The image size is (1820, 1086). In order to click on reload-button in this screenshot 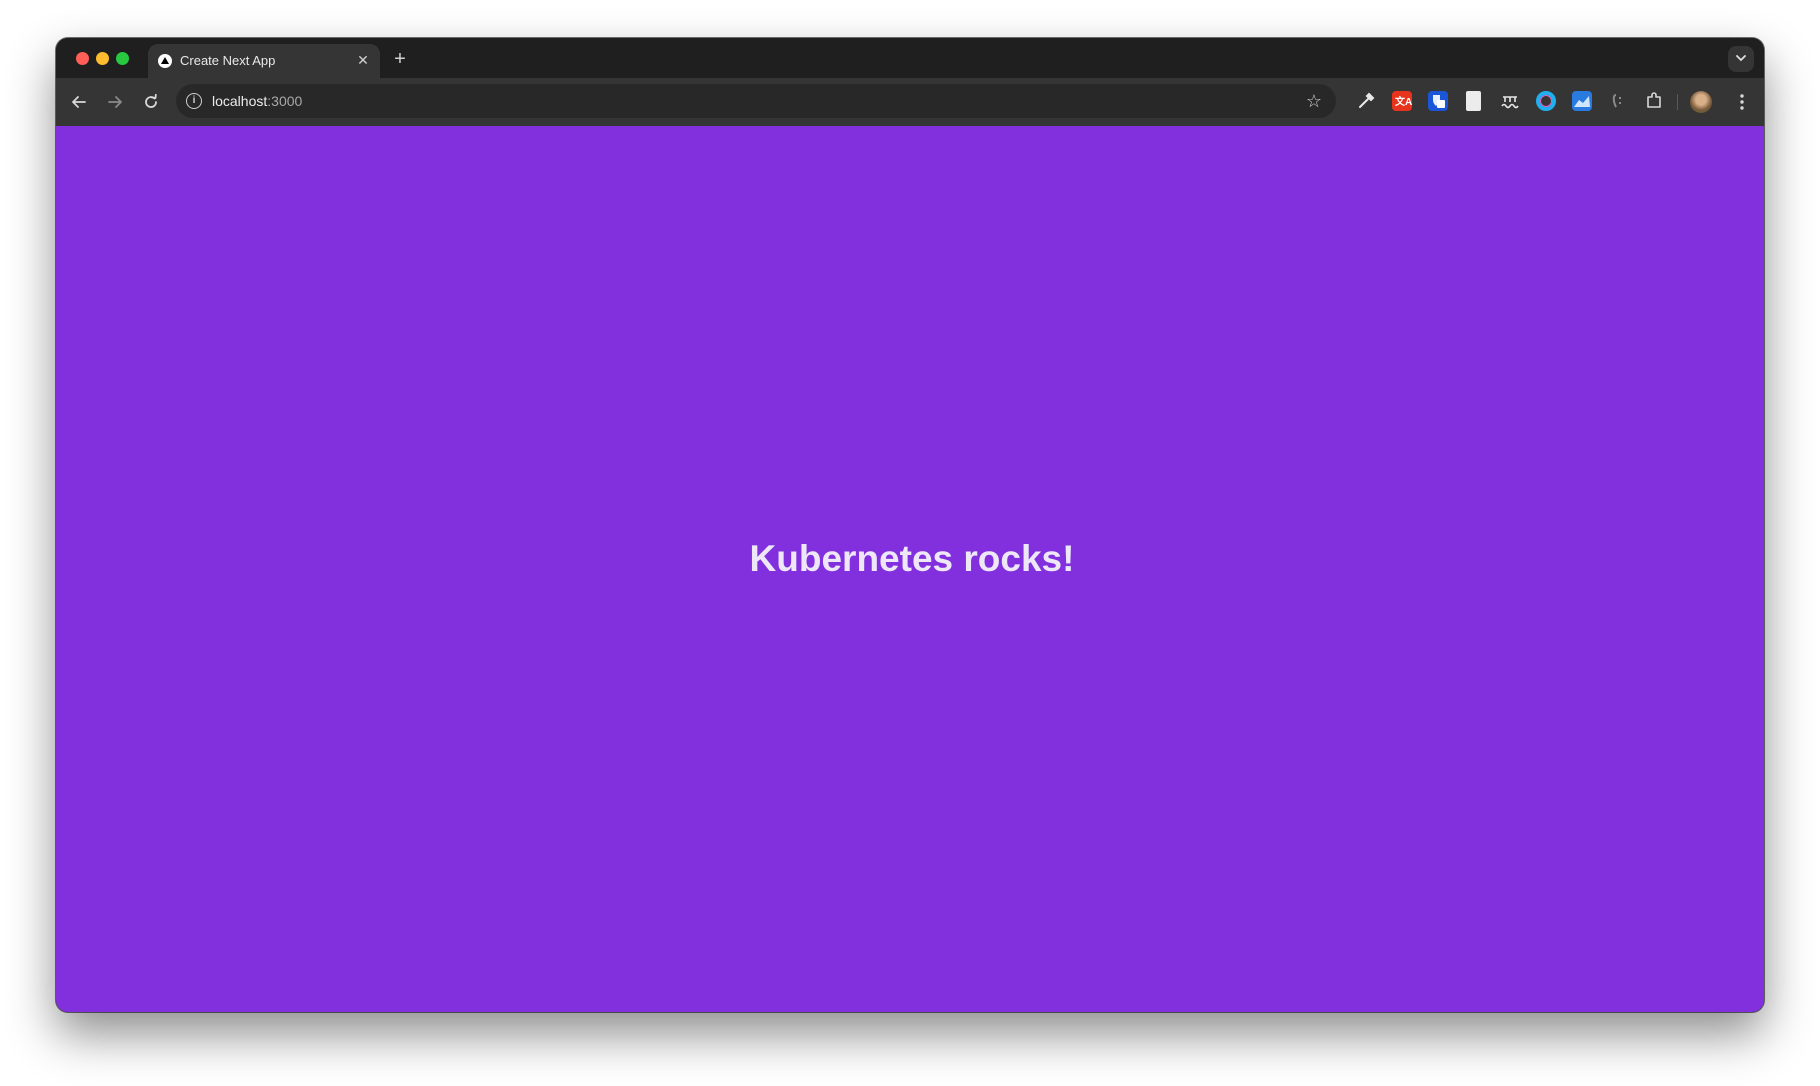, I will do `click(151, 102)`.